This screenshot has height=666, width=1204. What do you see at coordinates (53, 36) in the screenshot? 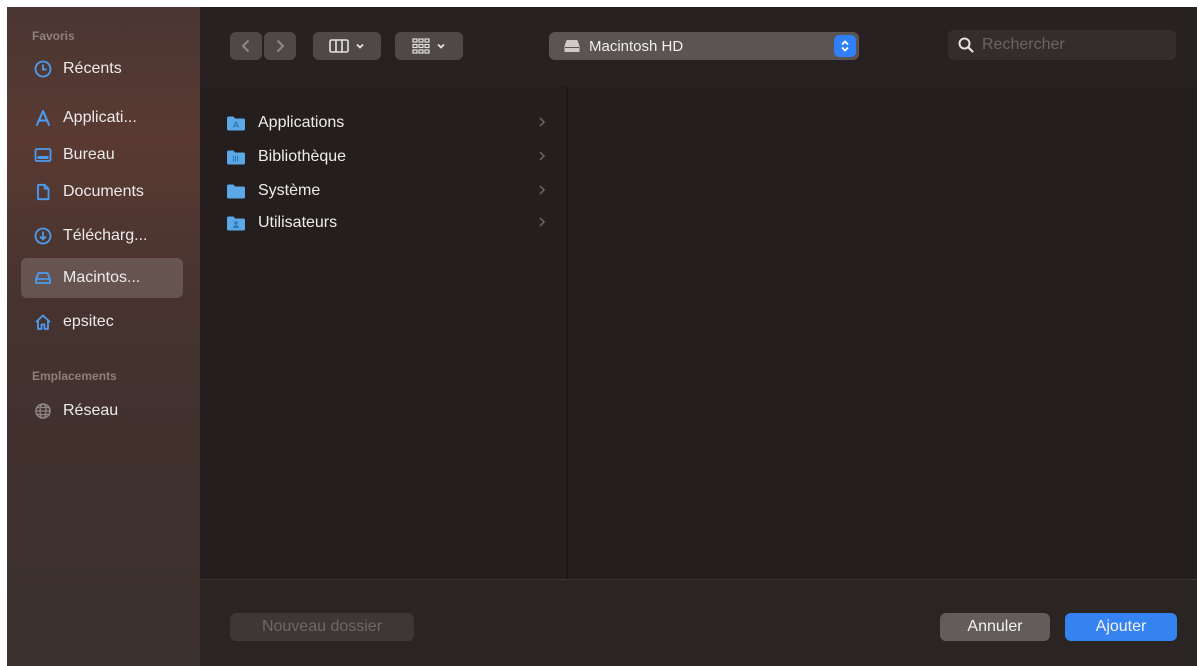
I see `sidebar-section-favorites: Favoris` at bounding box center [53, 36].